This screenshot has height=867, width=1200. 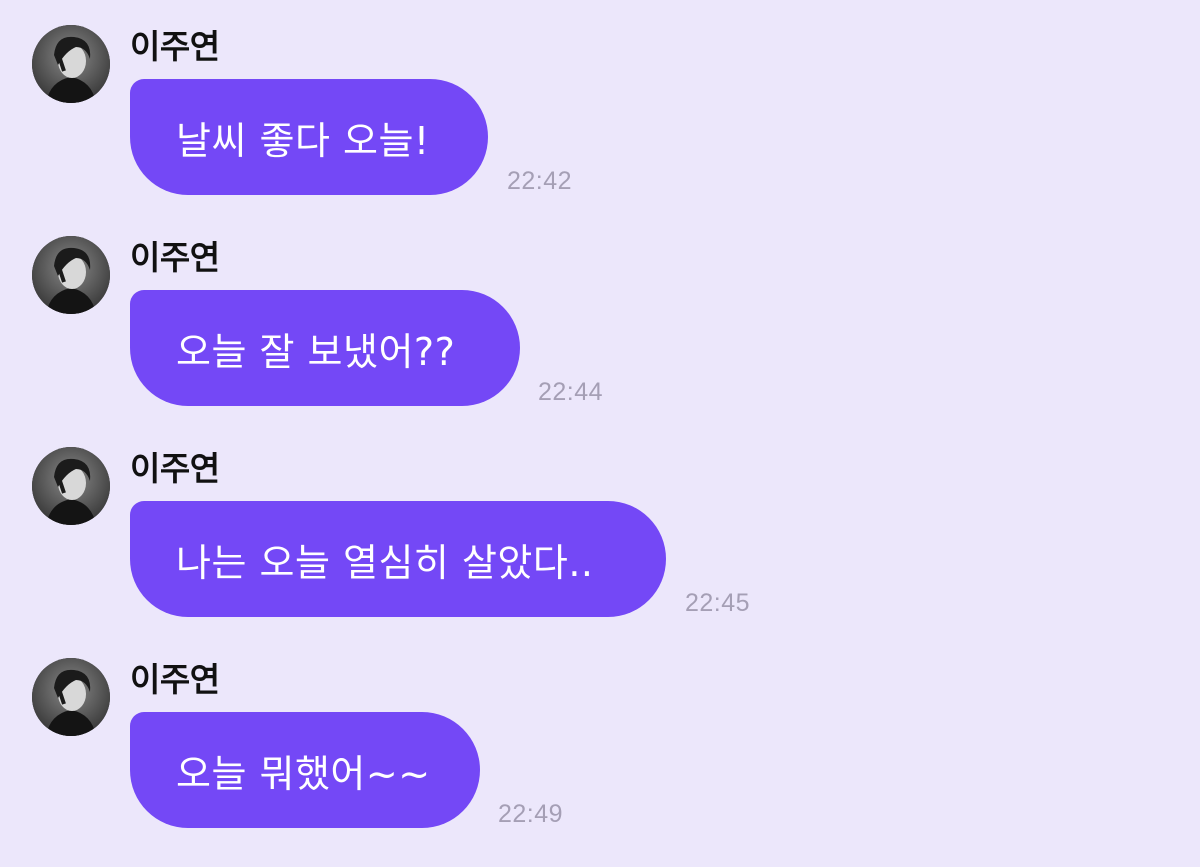 I want to click on message-bubble: 오늘 뭐했어~~, so click(x=305, y=770).